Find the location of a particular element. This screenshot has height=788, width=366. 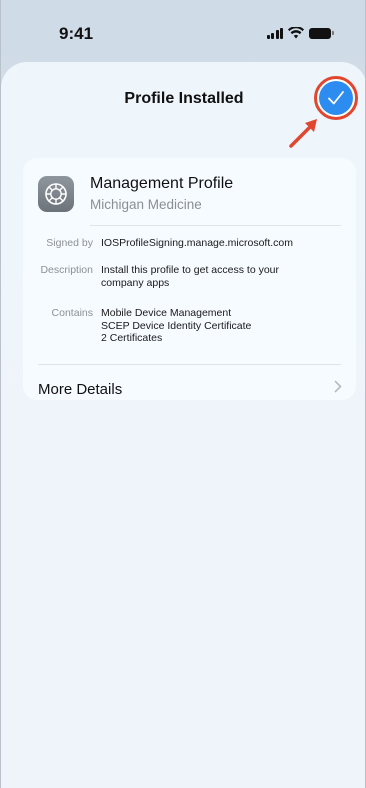

settings-gear-icon is located at coordinates (56, 194).